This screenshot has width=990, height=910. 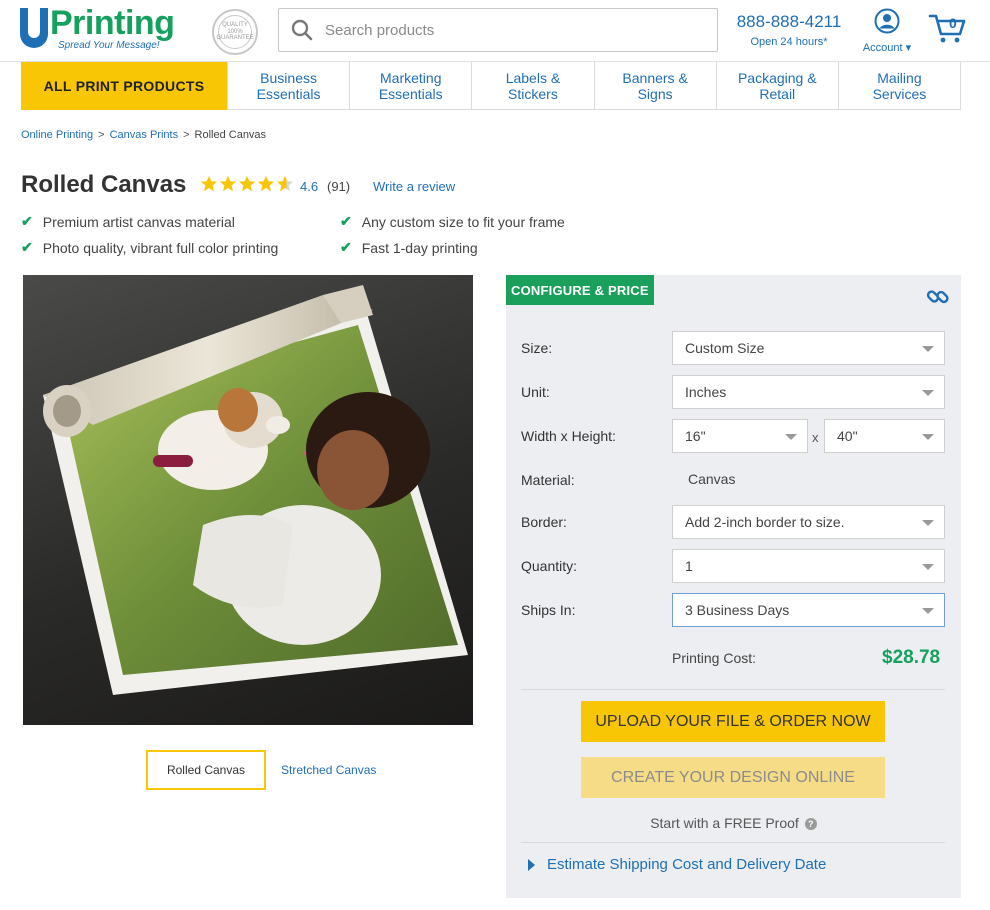 I want to click on uprinting-logo: Printing Spread Your Message!, so click(x=110, y=30).